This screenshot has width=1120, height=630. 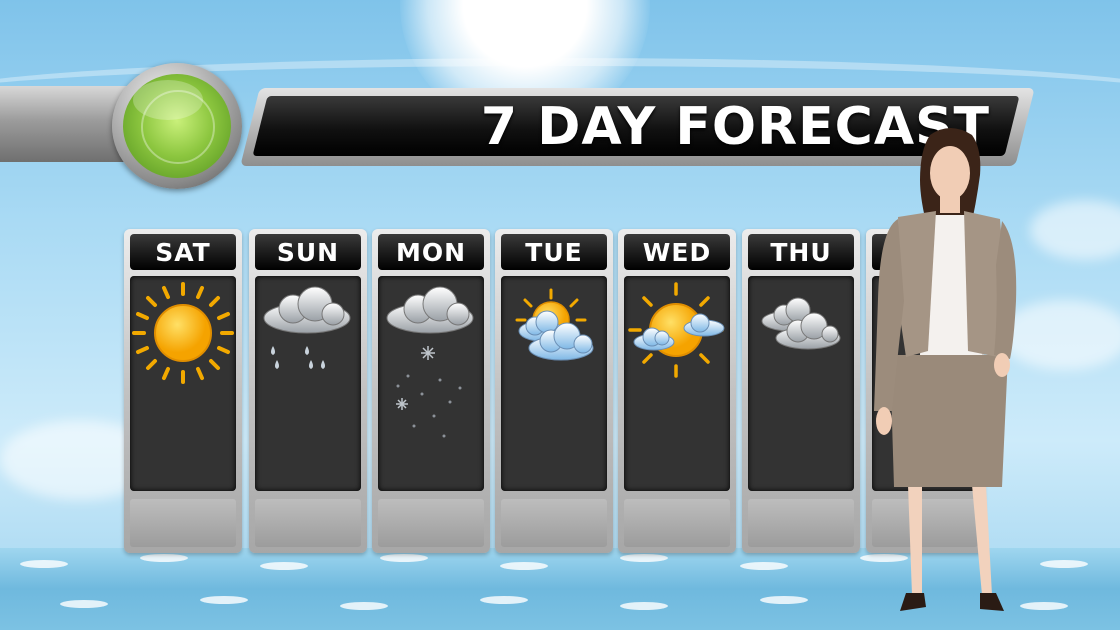 I want to click on partly-sunny-icon, so click(x=676, y=330).